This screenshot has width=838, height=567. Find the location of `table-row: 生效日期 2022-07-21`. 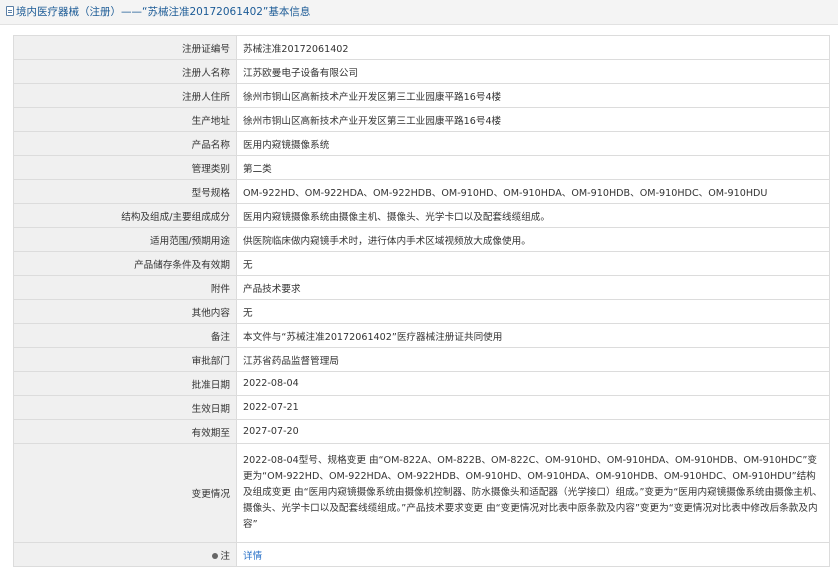

table-row: 生效日期 2022-07-21 is located at coordinates (421, 407).